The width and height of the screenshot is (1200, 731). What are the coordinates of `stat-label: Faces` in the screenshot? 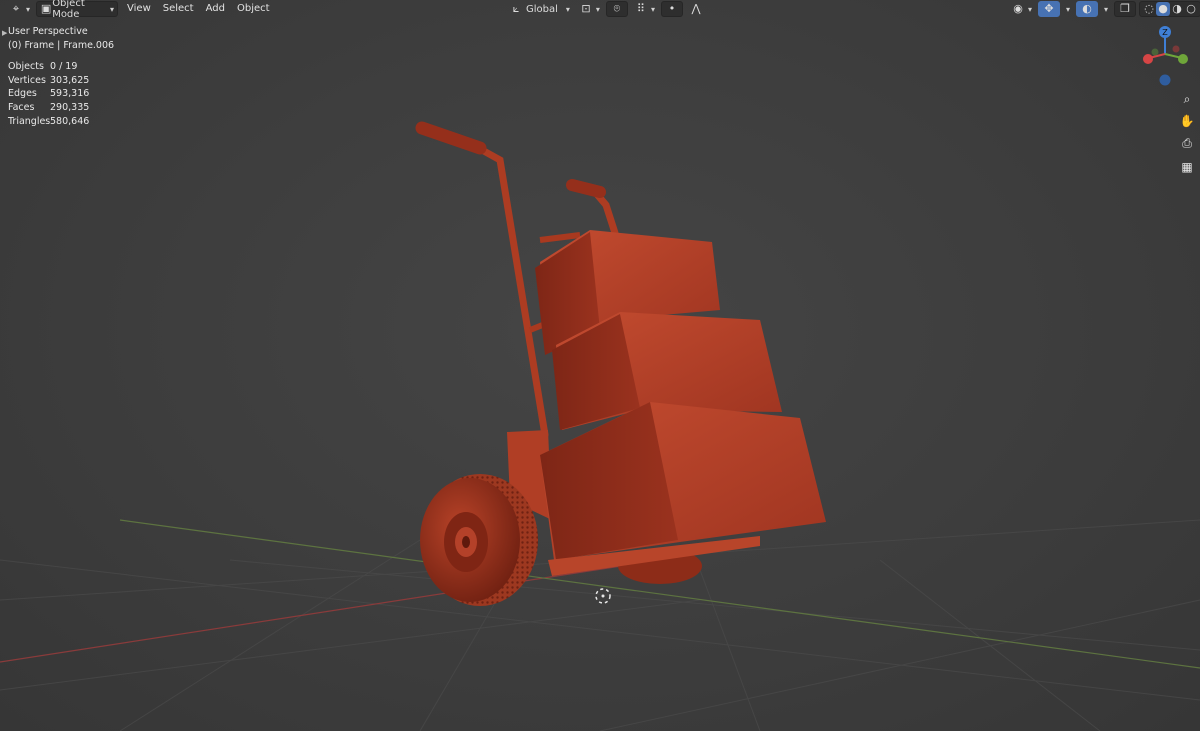 It's located at (21, 107).